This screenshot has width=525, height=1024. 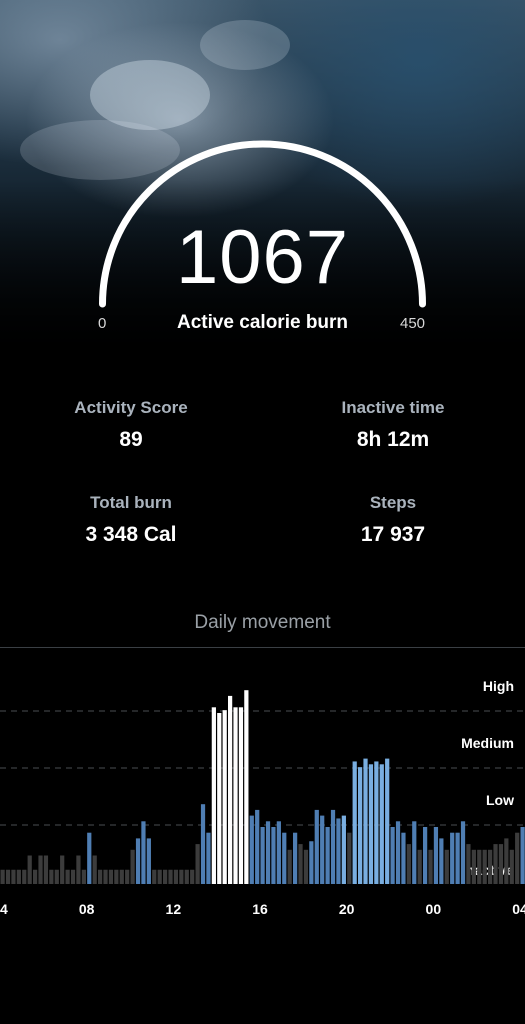 I want to click on x-tick-label: 12, so click(x=174, y=909).